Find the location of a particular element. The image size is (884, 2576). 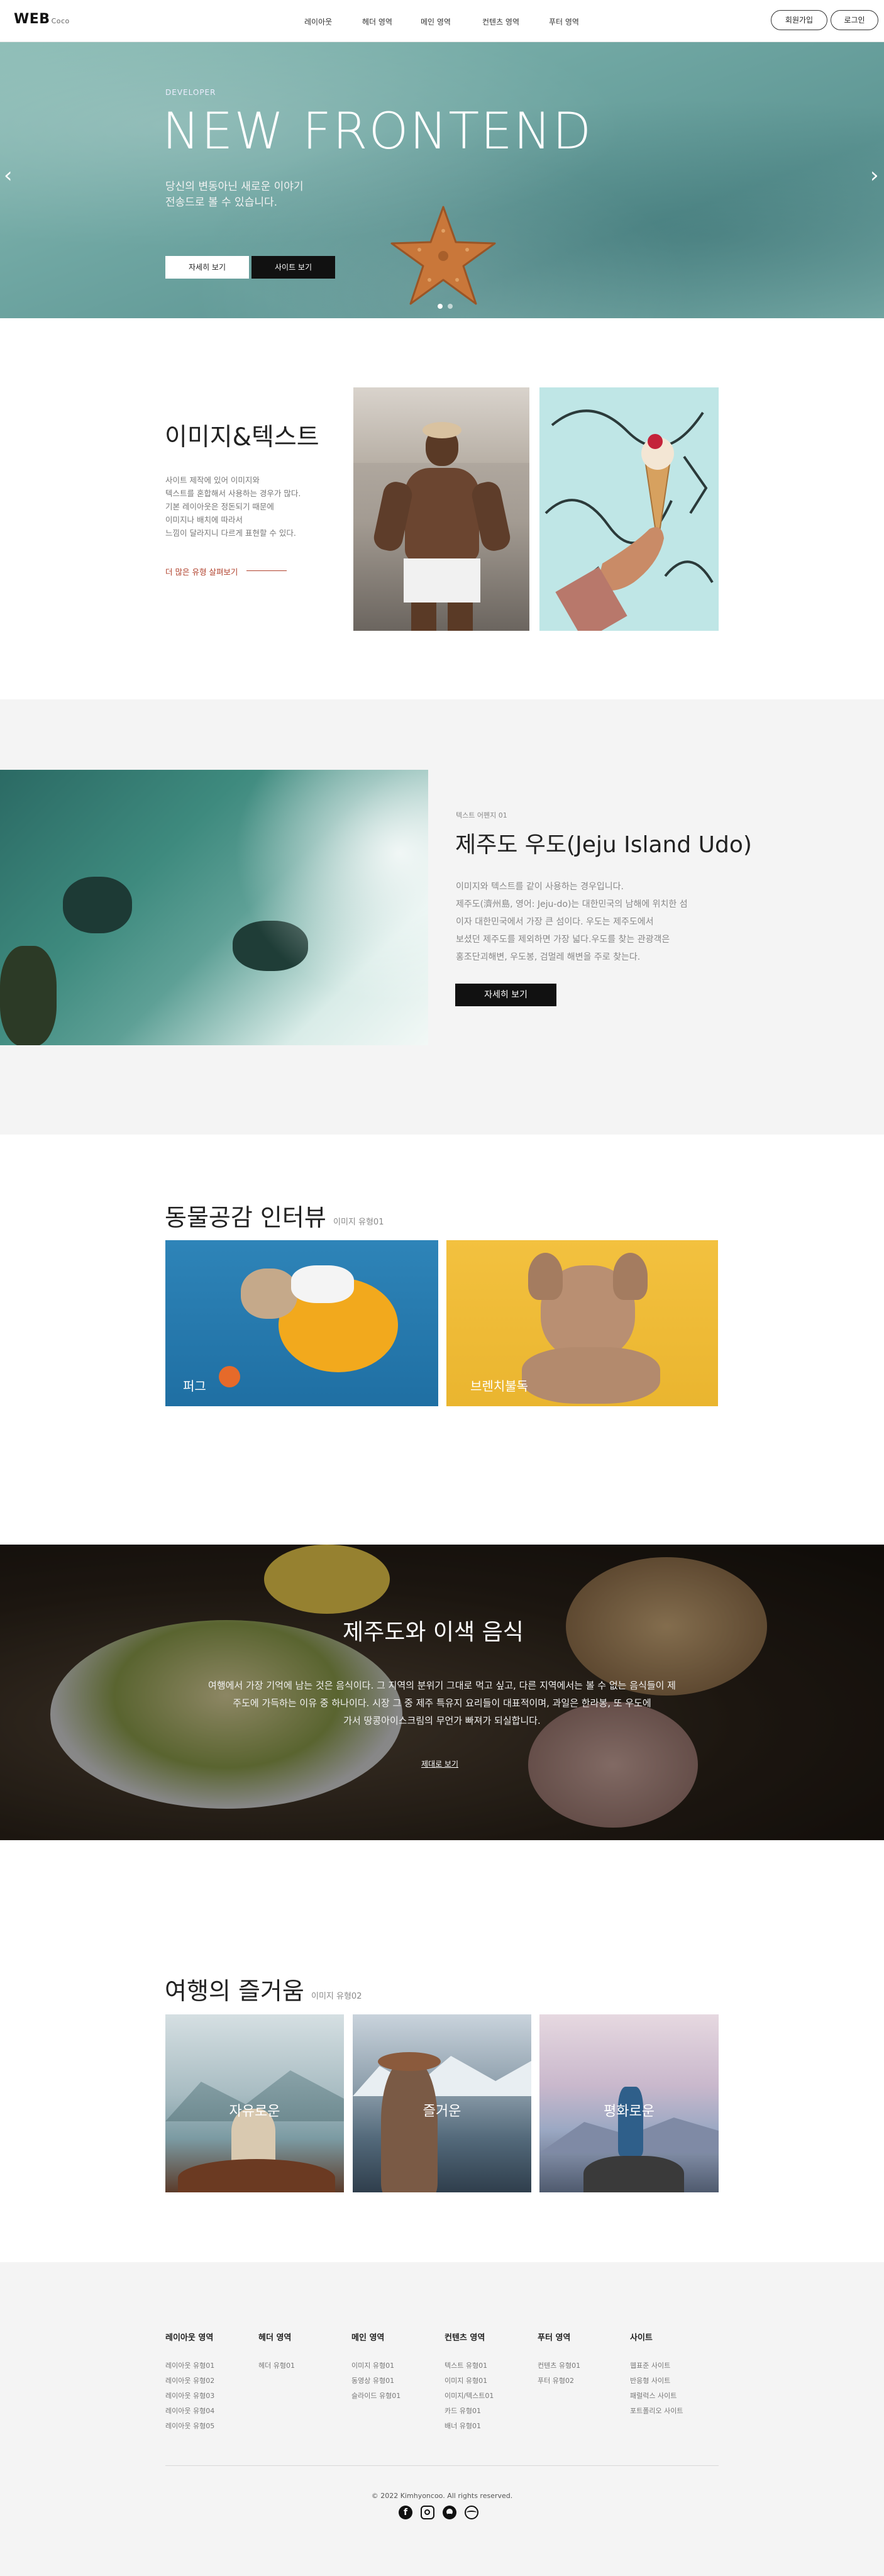

footer-col-3-item-2: 동영상 유형01 is located at coordinates (372, 2380).